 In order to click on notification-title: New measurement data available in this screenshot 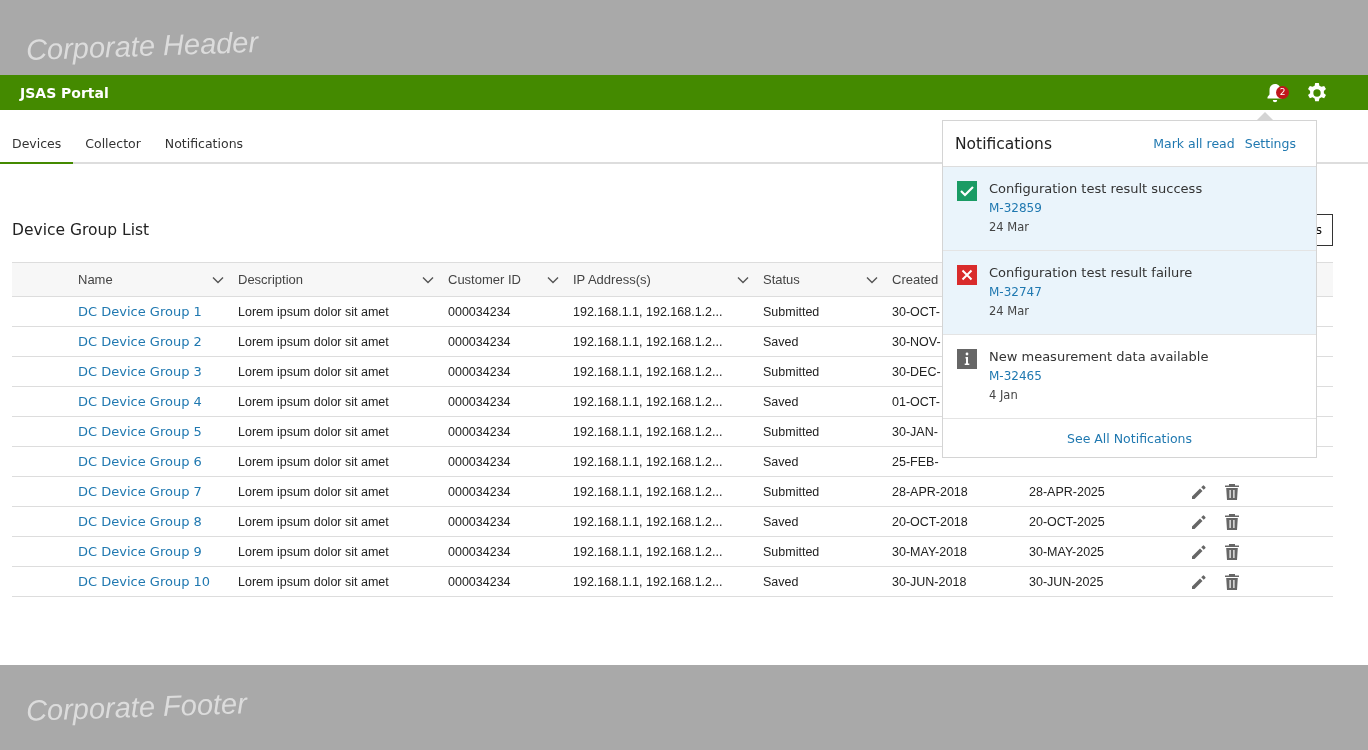, I will do `click(1099, 356)`.